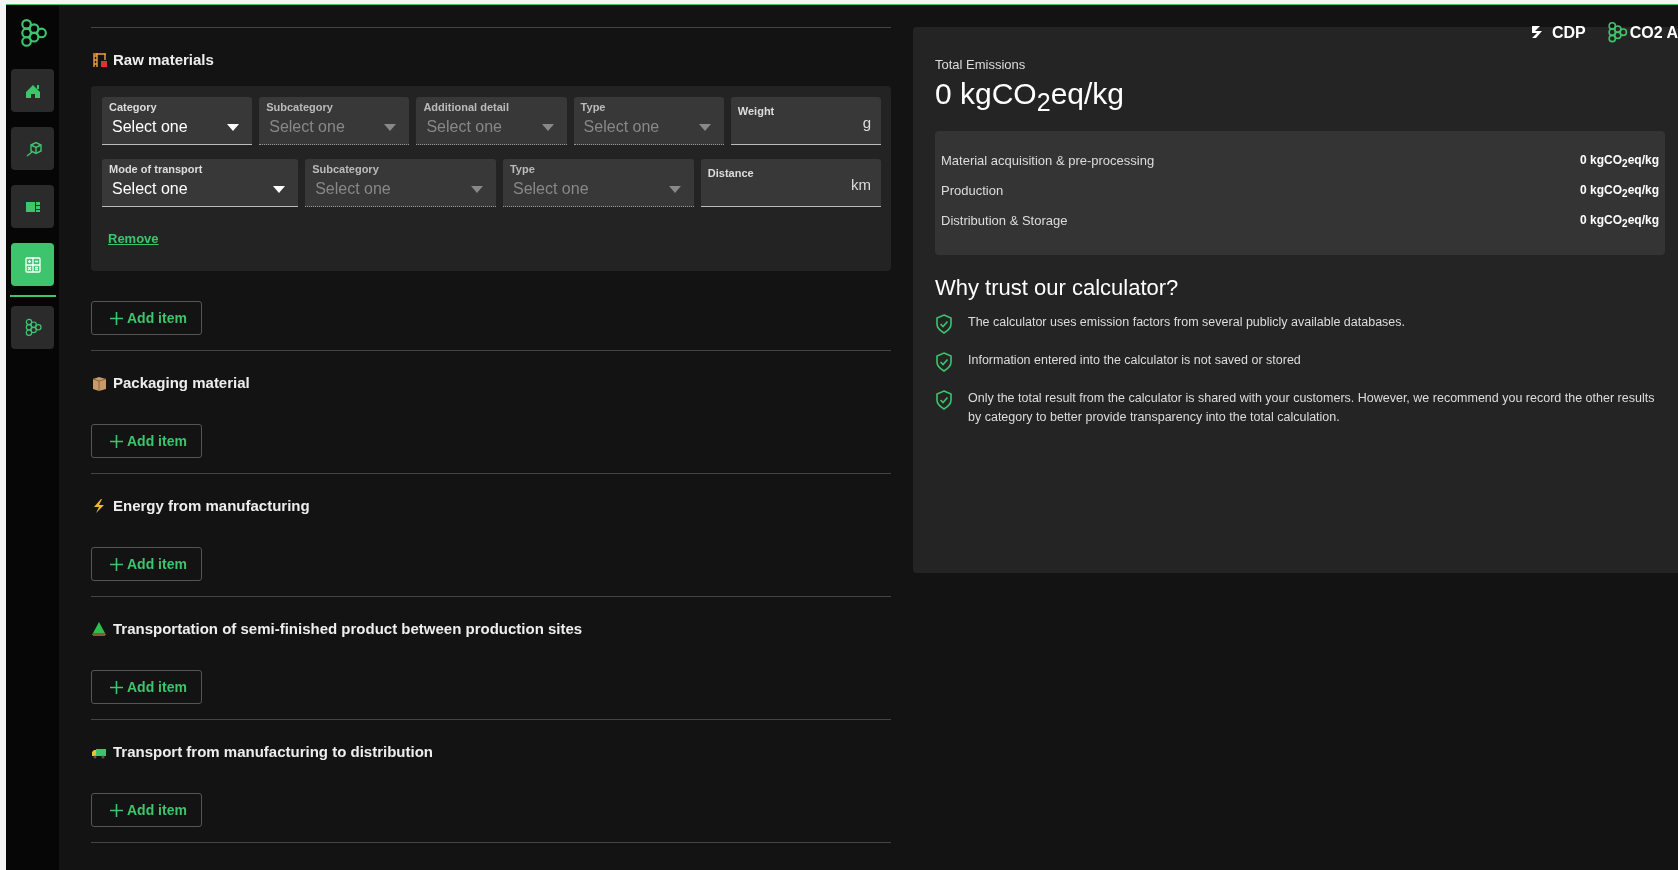 Image resolution: width=1678 pixels, height=870 pixels. What do you see at coordinates (200, 183) in the screenshot?
I see `dropdown-field: Mode of transport Select one` at bounding box center [200, 183].